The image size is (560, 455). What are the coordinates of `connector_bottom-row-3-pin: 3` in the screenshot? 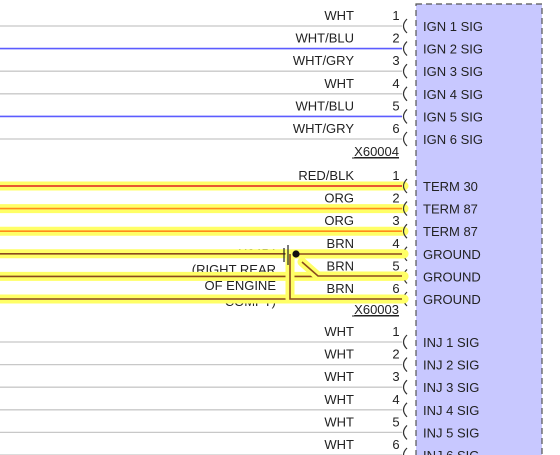 It's located at (395, 376).